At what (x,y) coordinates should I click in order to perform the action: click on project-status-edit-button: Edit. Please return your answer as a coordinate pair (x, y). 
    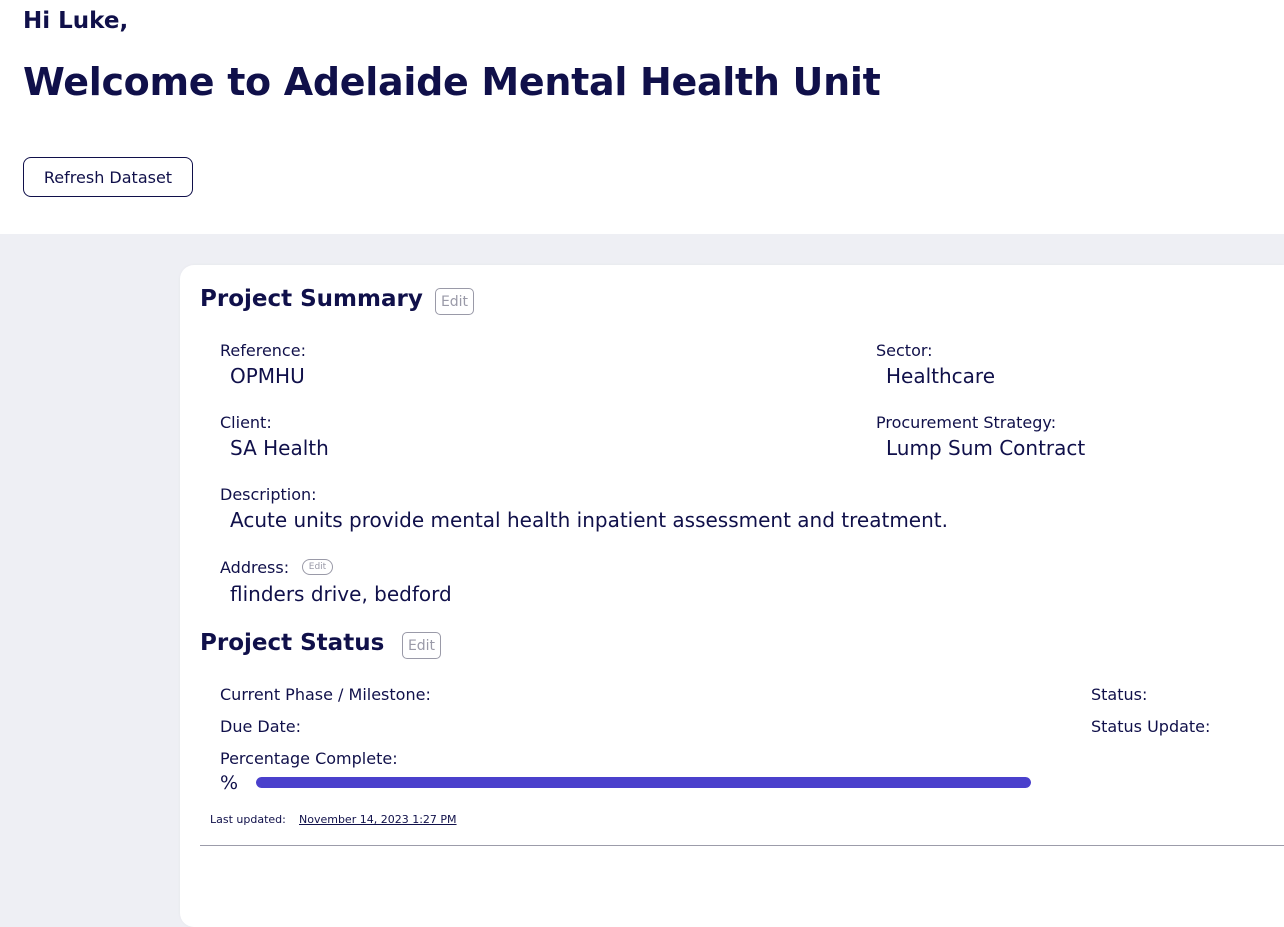
    Looking at the image, I should click on (421, 645).